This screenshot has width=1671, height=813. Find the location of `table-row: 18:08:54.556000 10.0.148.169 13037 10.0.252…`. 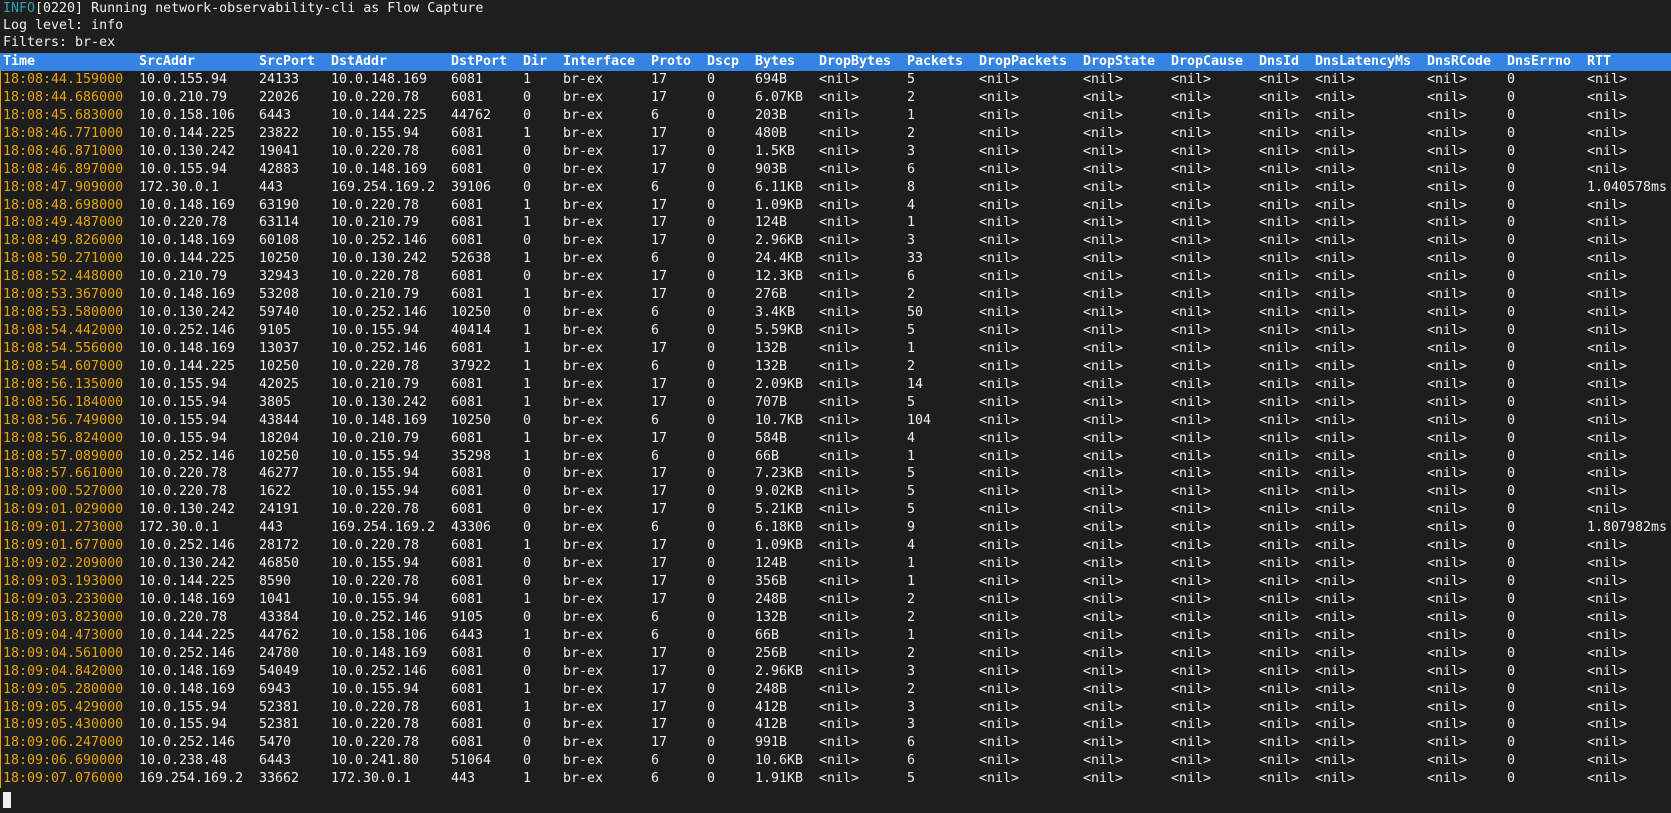

table-row: 18:08:54.556000 10.0.148.169 13037 10.0.252… is located at coordinates (835, 348).